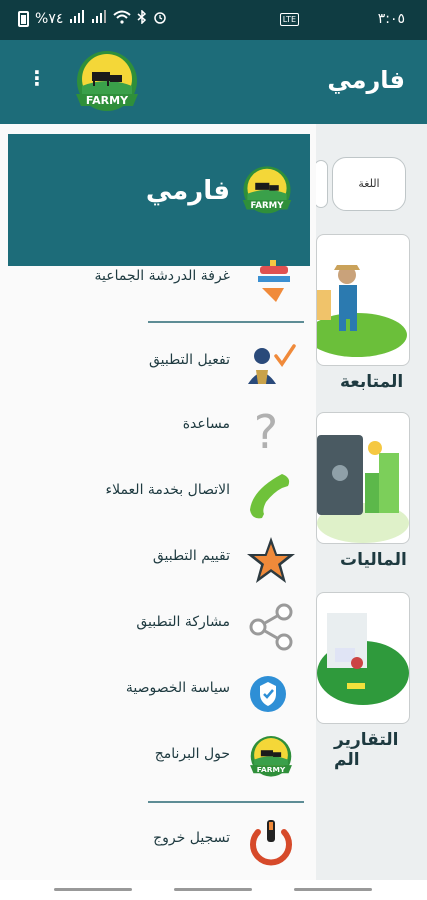  What do you see at coordinates (271, 843) in the screenshot?
I see `power-icon` at bounding box center [271, 843].